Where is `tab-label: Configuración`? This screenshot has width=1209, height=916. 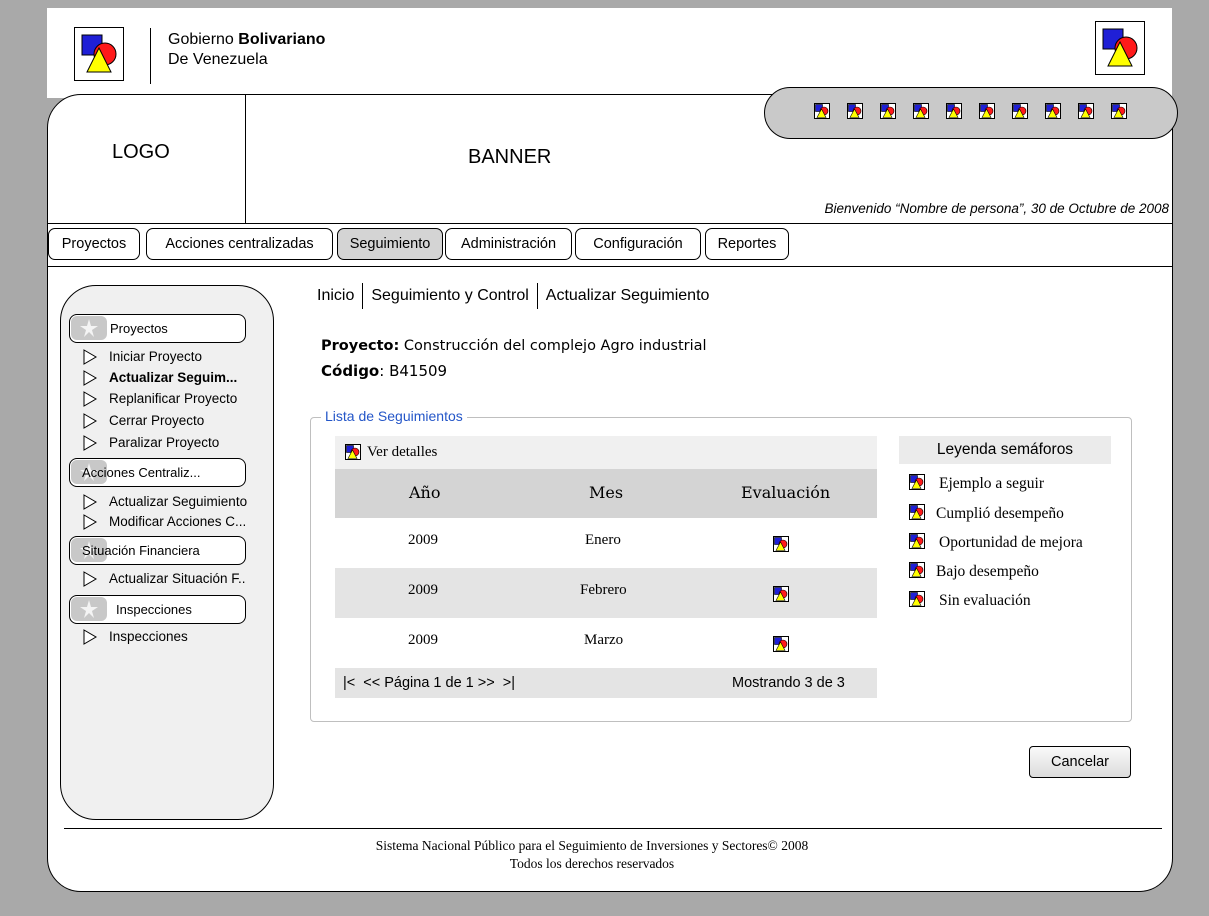
tab-label: Configuración is located at coordinates (638, 244).